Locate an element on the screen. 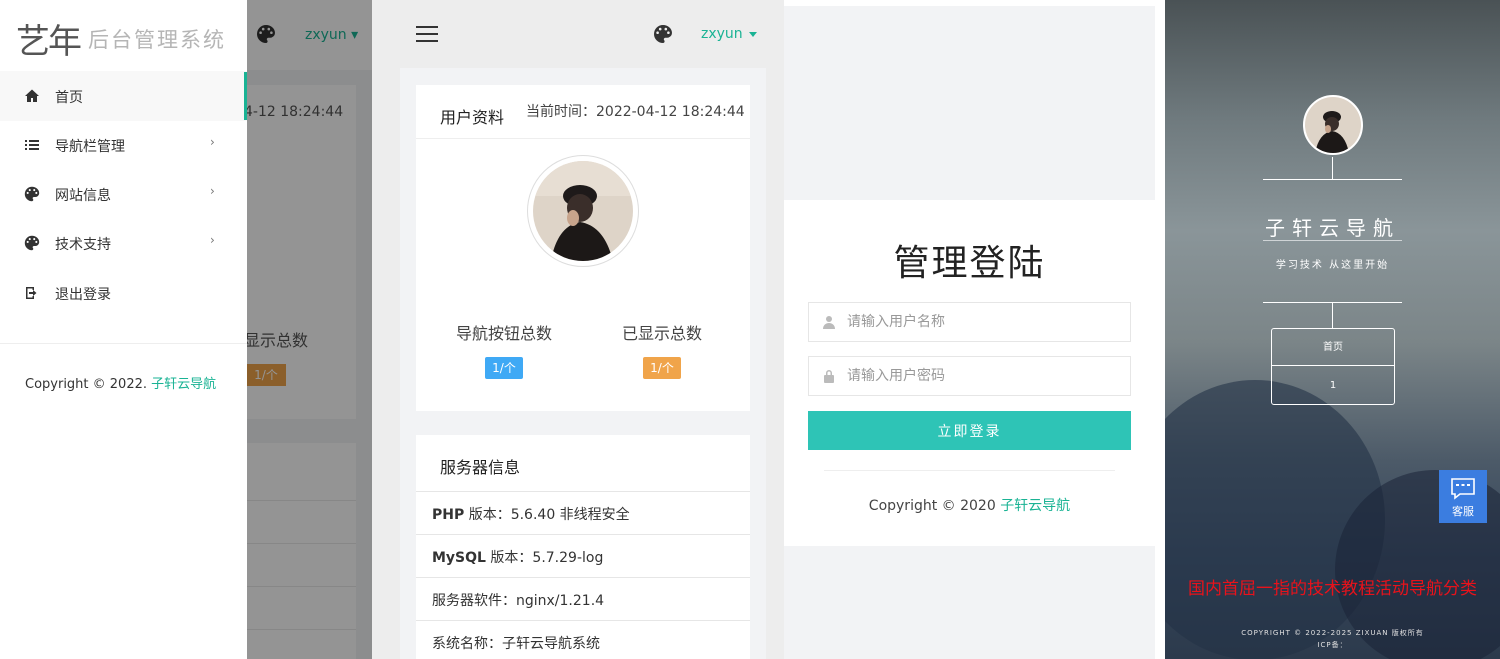  logout-icon is located at coordinates (31, 293).